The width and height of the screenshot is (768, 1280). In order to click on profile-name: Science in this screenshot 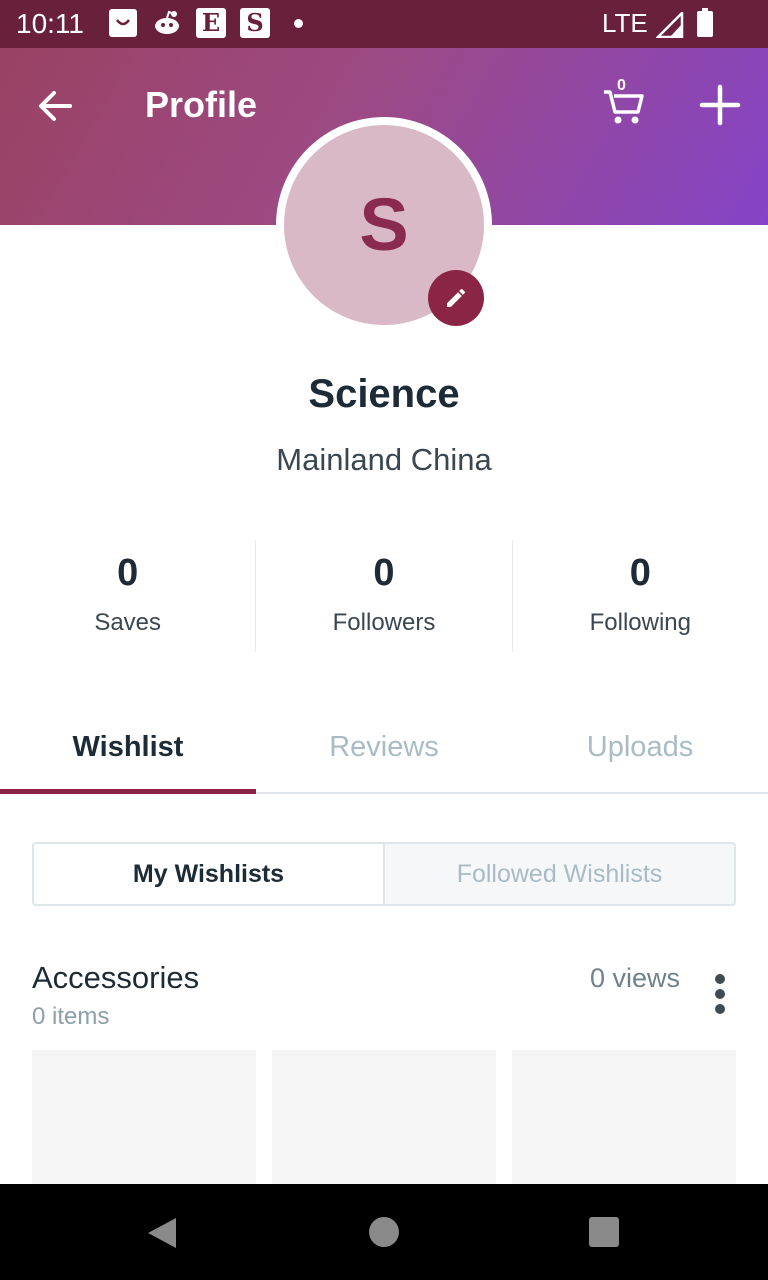, I will do `click(384, 394)`.